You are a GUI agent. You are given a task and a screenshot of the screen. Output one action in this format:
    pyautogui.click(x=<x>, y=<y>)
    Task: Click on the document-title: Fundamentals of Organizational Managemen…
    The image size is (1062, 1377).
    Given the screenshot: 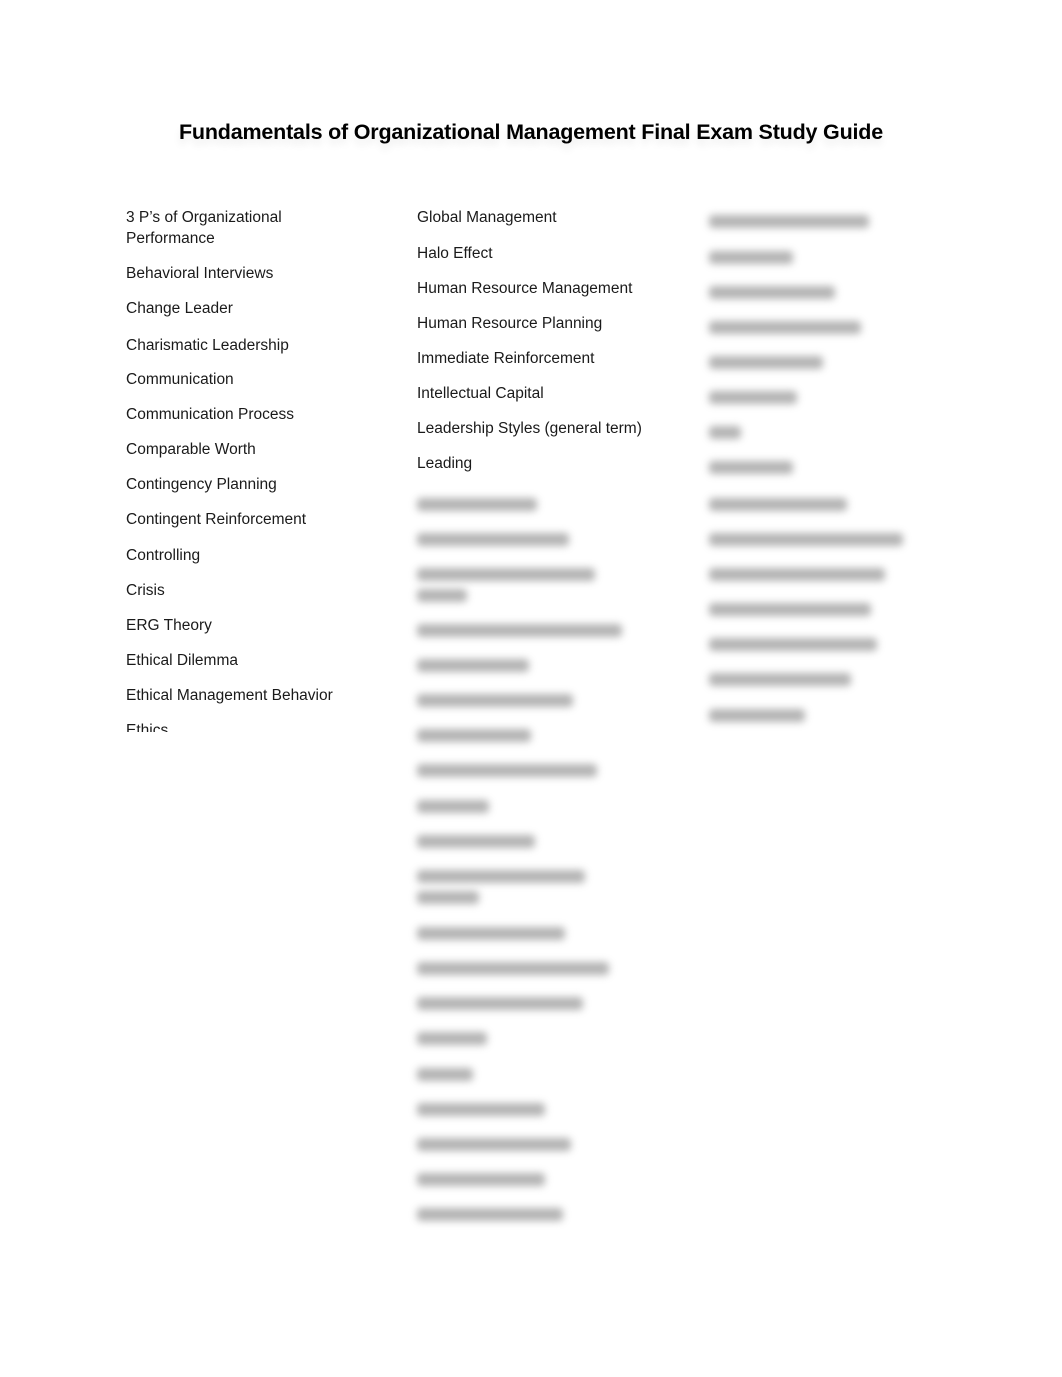 What is the action you would take?
    pyautogui.click(x=531, y=132)
    